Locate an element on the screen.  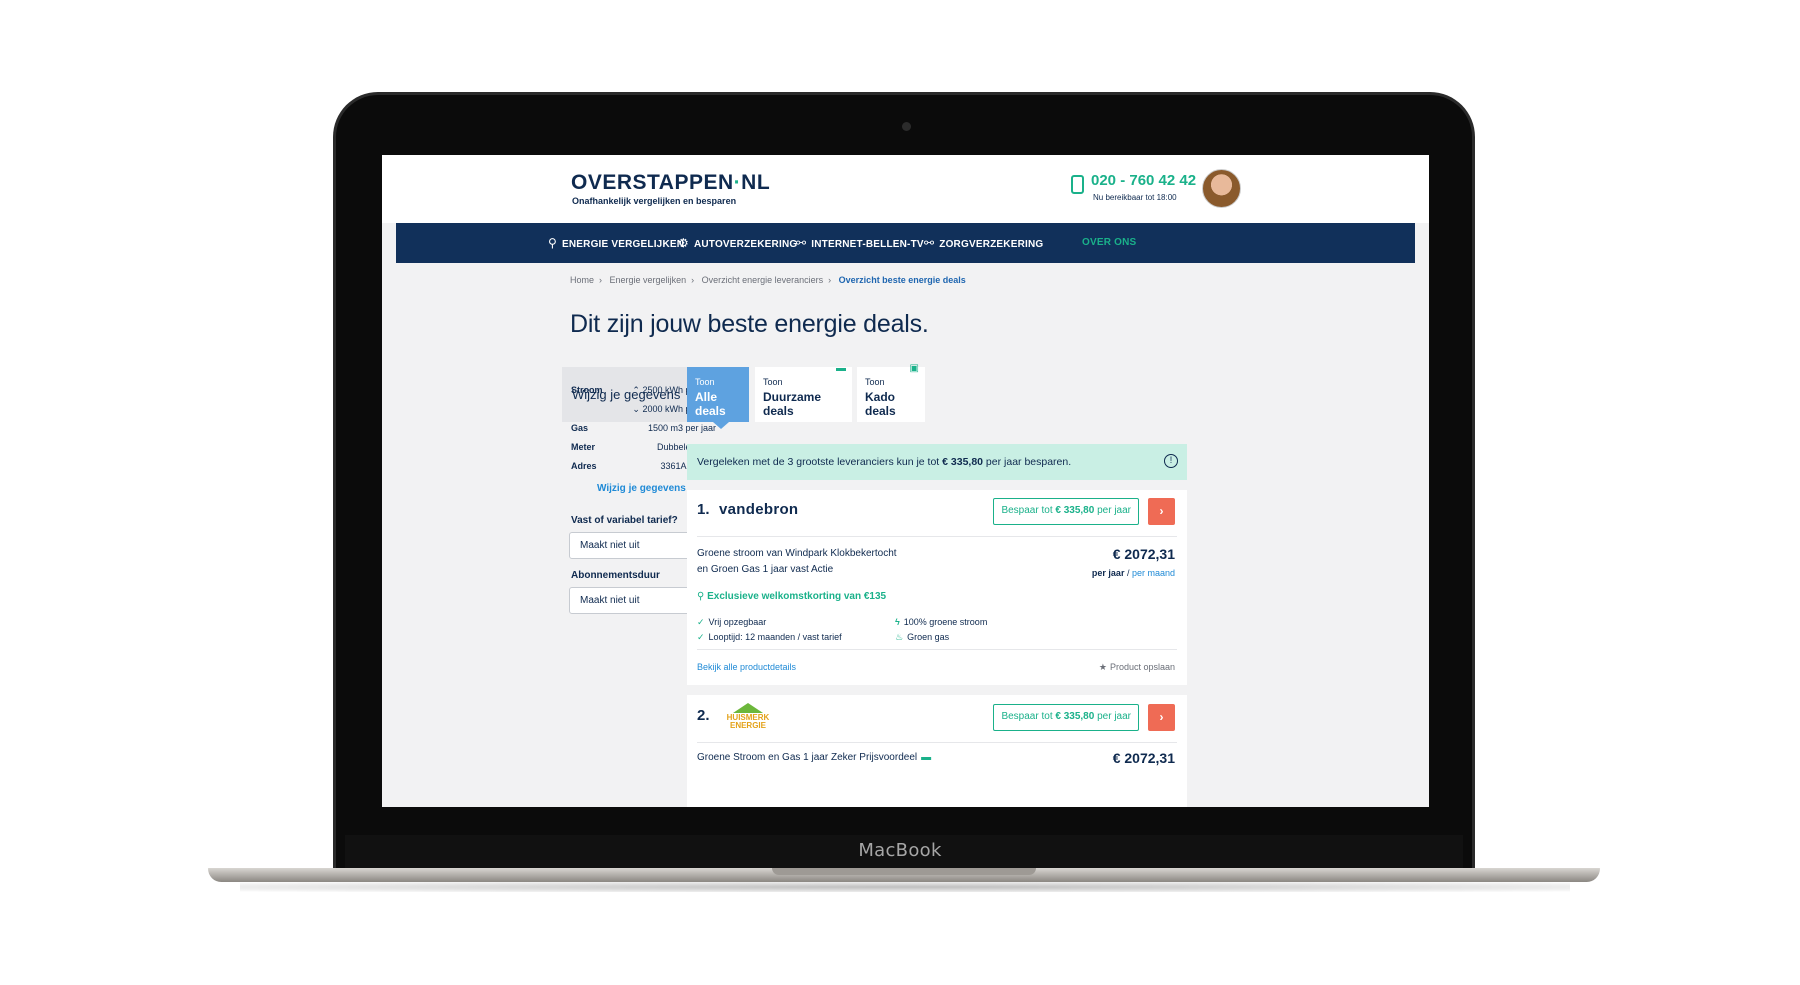
product-save-link: ★ Product opslaan is located at coordinates (1137, 667).